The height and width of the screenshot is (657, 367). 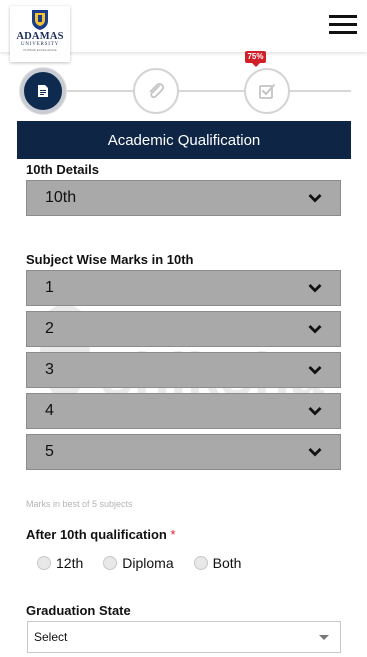 What do you see at coordinates (70, 563) in the screenshot?
I see `radio-12th-label: 12th` at bounding box center [70, 563].